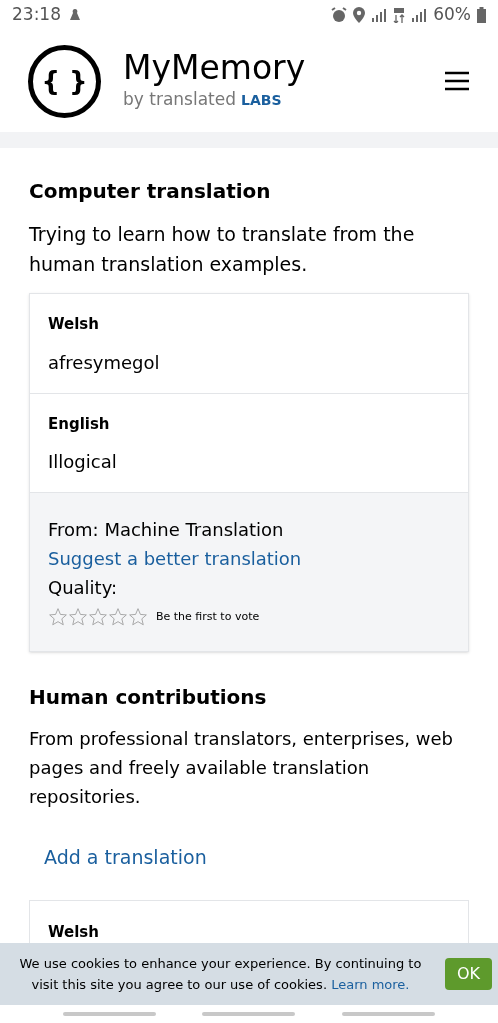 The width and height of the screenshot is (498, 1023). I want to click on menu-icon, so click(457, 81).